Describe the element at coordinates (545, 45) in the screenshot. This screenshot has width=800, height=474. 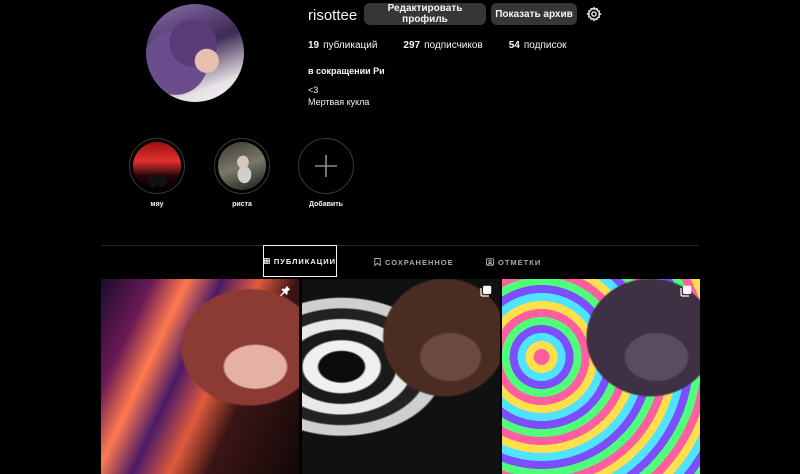
I see `following-label: подписок` at that location.